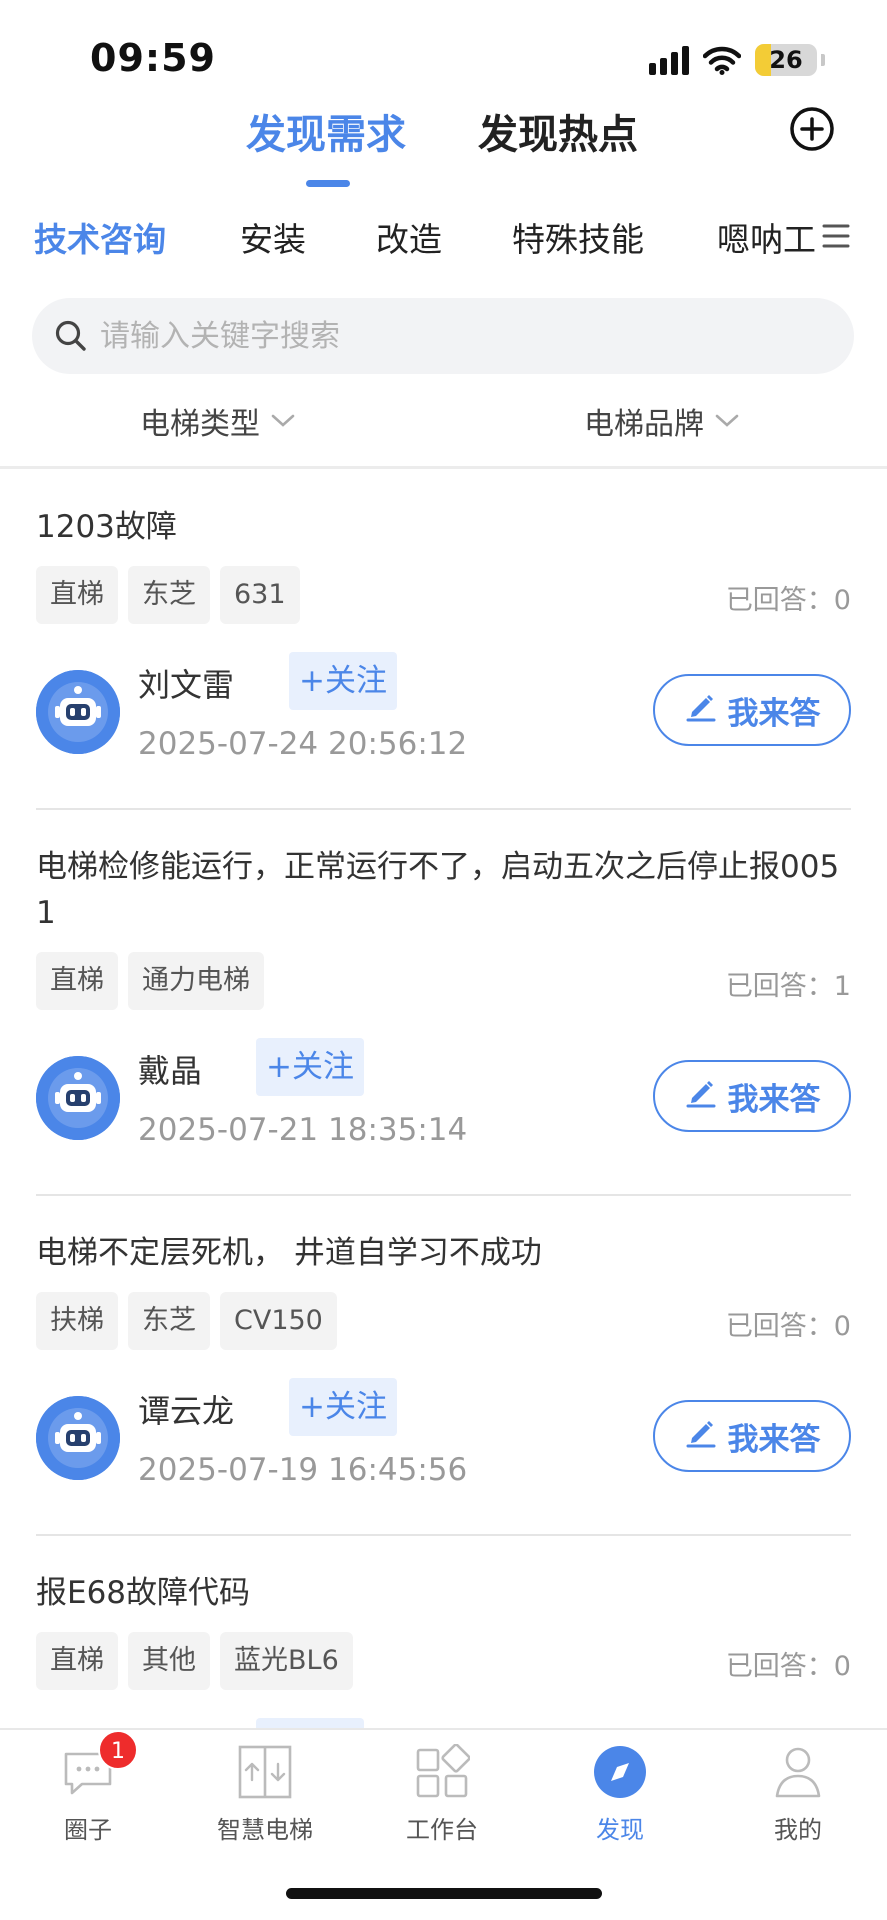 The image size is (887, 1920). Describe the element at coordinates (669, 60) in the screenshot. I see `signal-icon` at that location.